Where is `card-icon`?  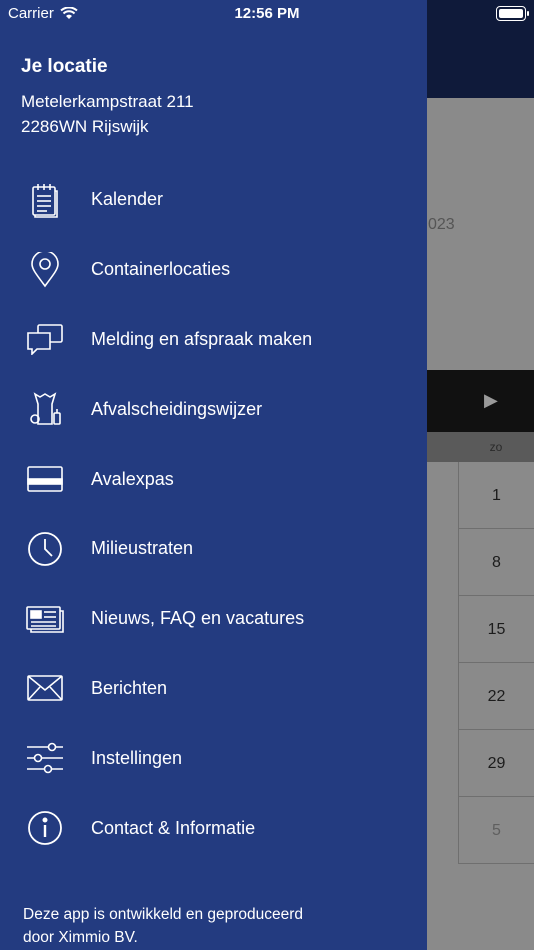 card-icon is located at coordinates (45, 479).